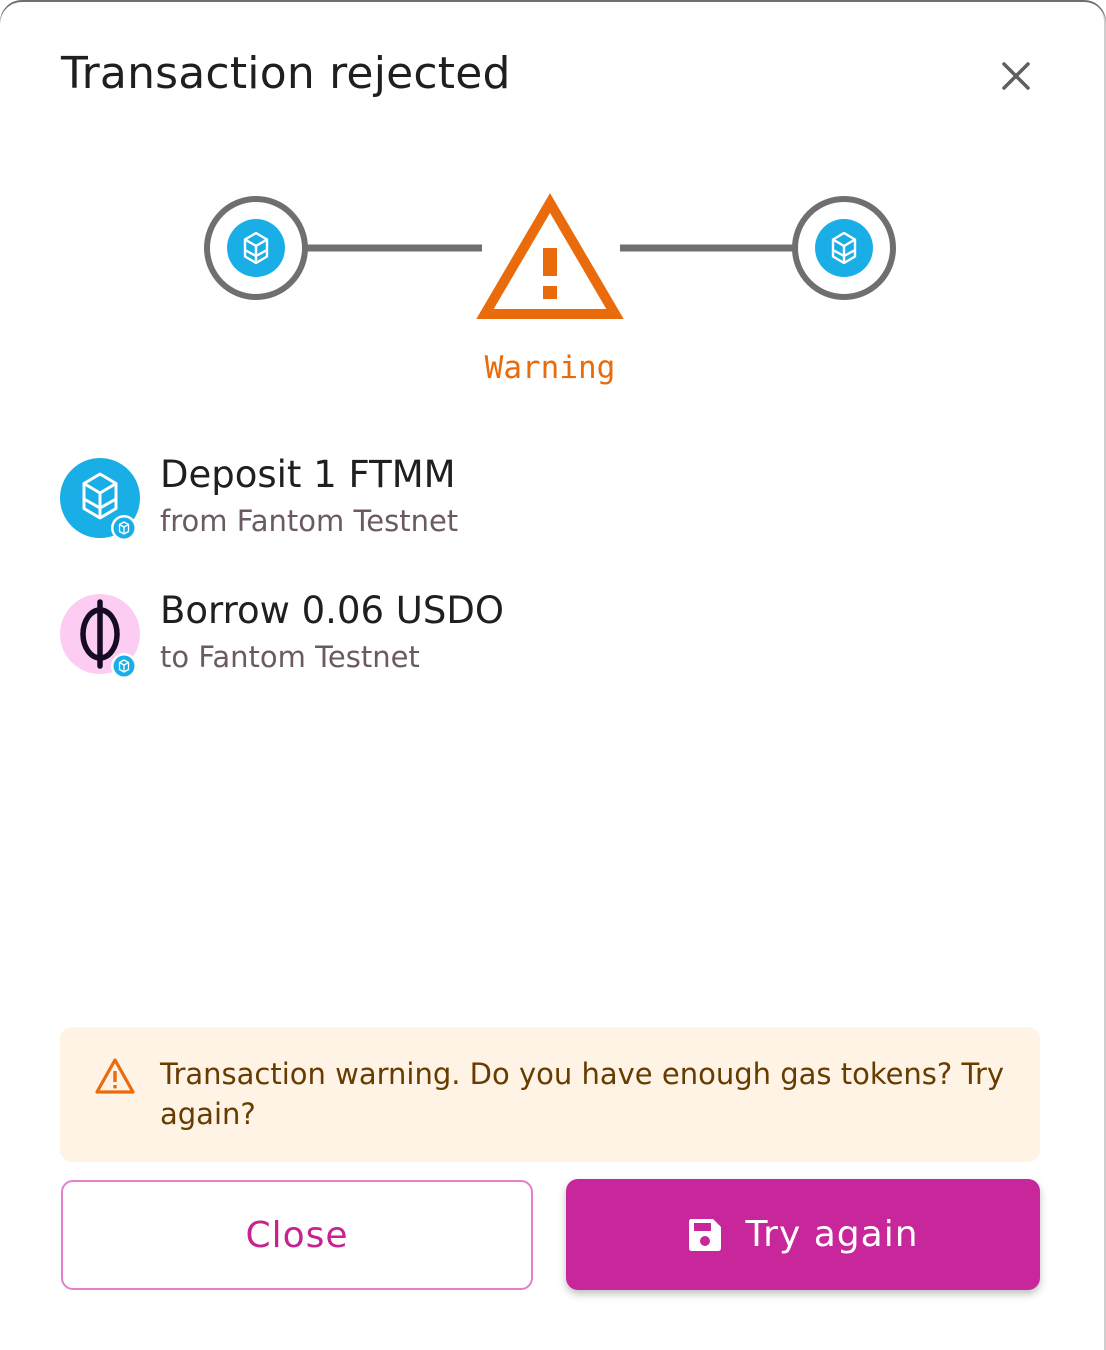 This screenshot has width=1106, height=1350. I want to click on warning-triangle-icon, so click(550, 256).